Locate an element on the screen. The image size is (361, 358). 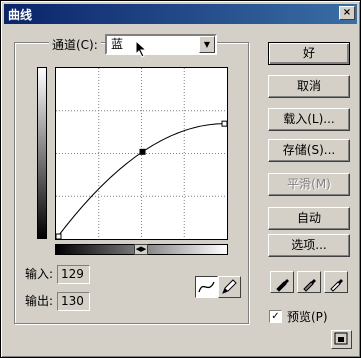
output-label: 输出: is located at coordinates (39, 301).